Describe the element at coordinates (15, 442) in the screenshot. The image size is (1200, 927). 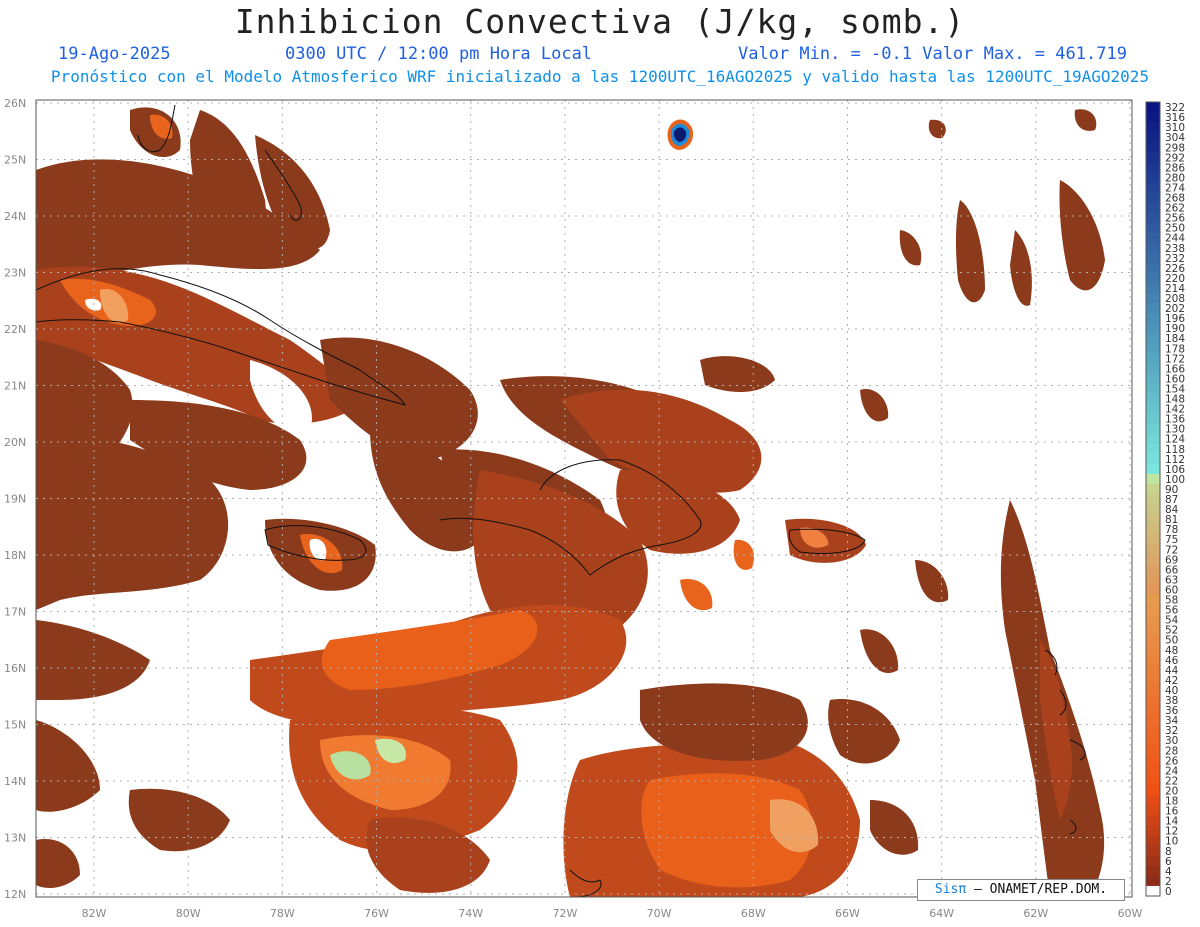
I see `lat-label: 20N` at that location.